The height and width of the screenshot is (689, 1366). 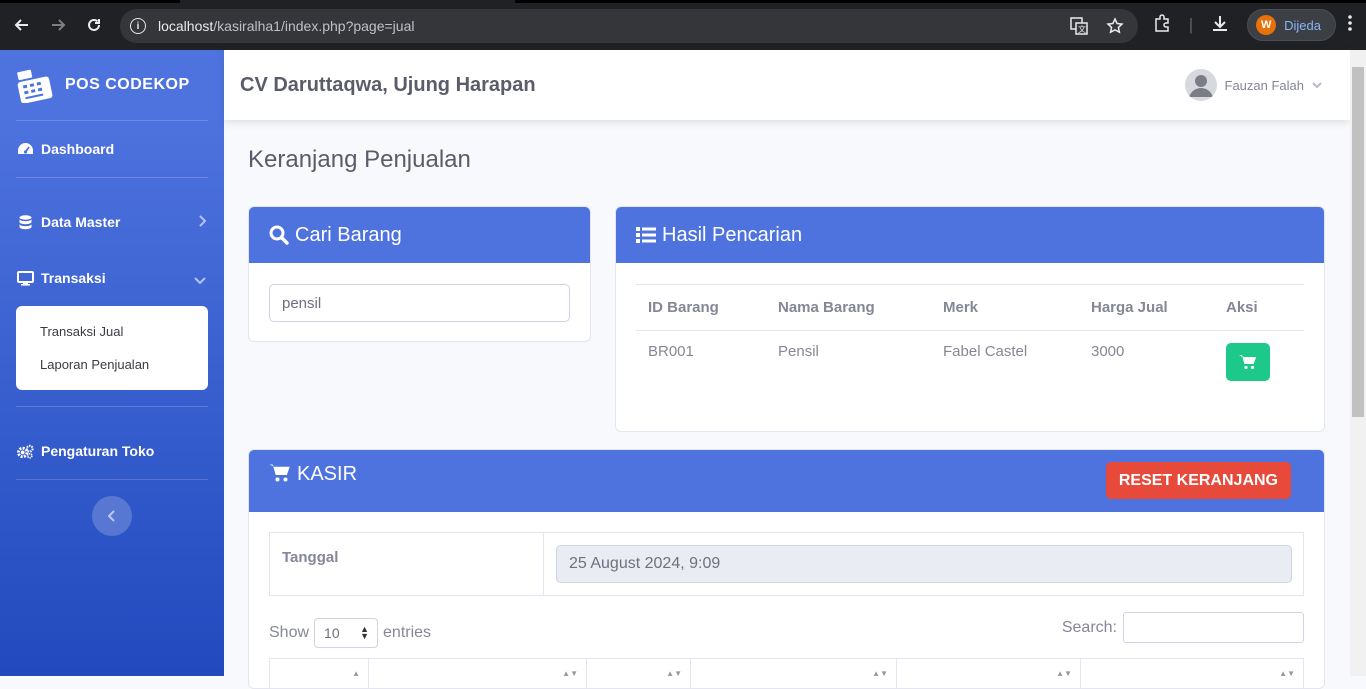 What do you see at coordinates (1350, 25) in the screenshot?
I see `browser-menu-icon` at bounding box center [1350, 25].